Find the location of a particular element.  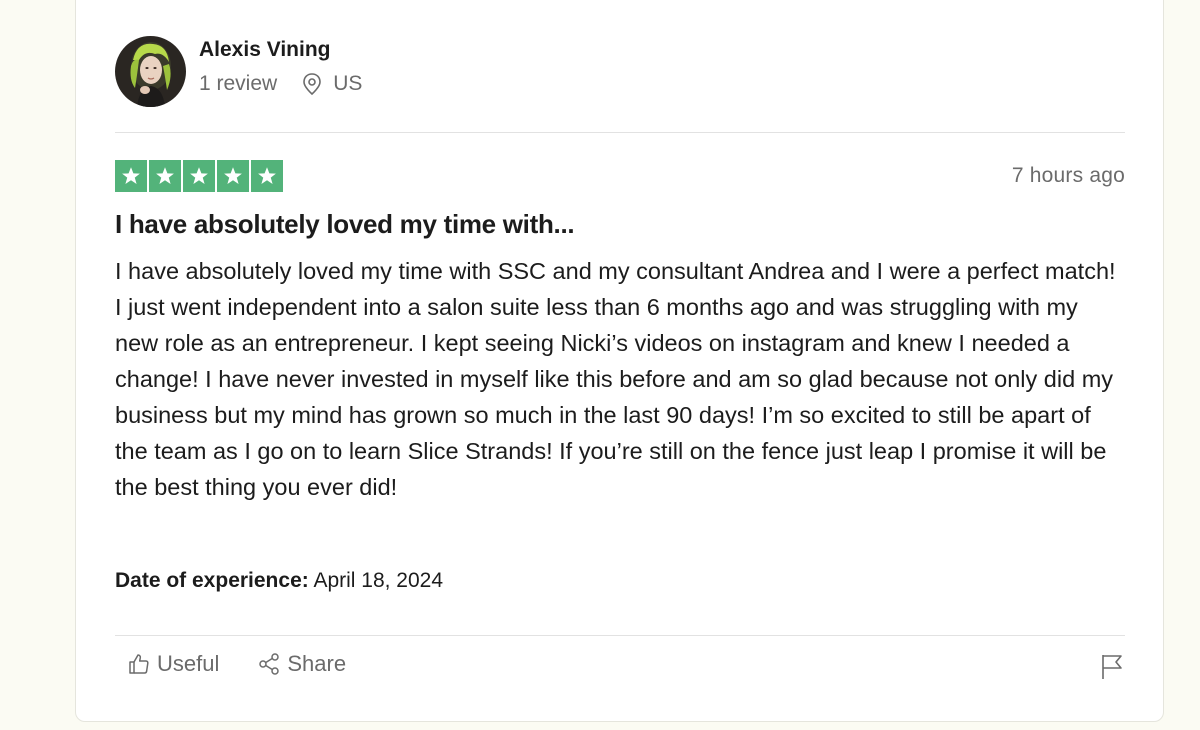

review-timestamp: 7 hours ago is located at coordinates (1068, 175).